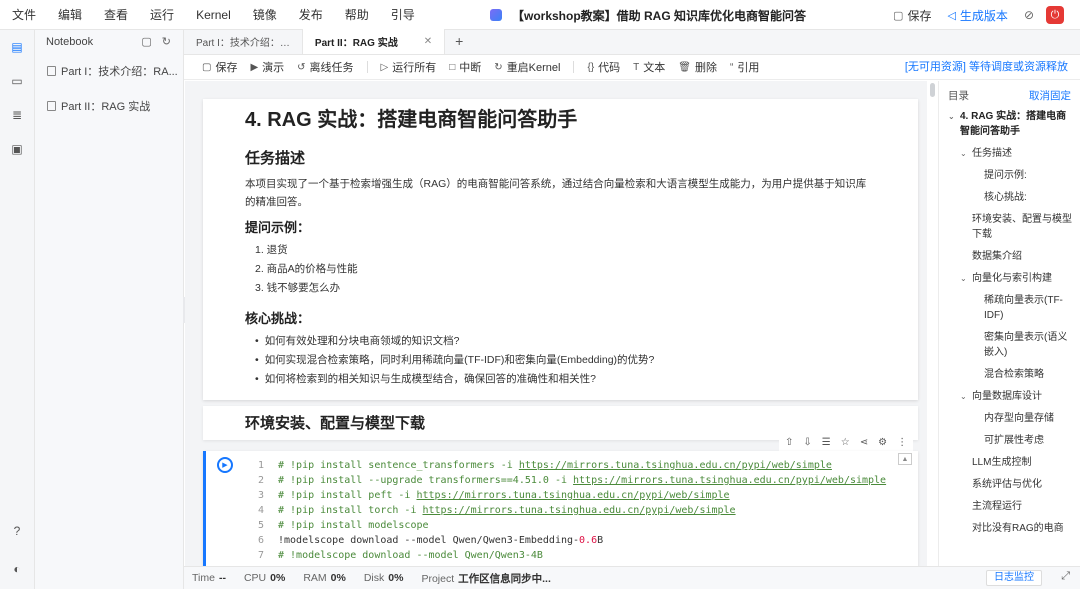  Describe the element at coordinates (992, 153) in the screenshot. I see `toc-item-label: 任务描述` at that location.